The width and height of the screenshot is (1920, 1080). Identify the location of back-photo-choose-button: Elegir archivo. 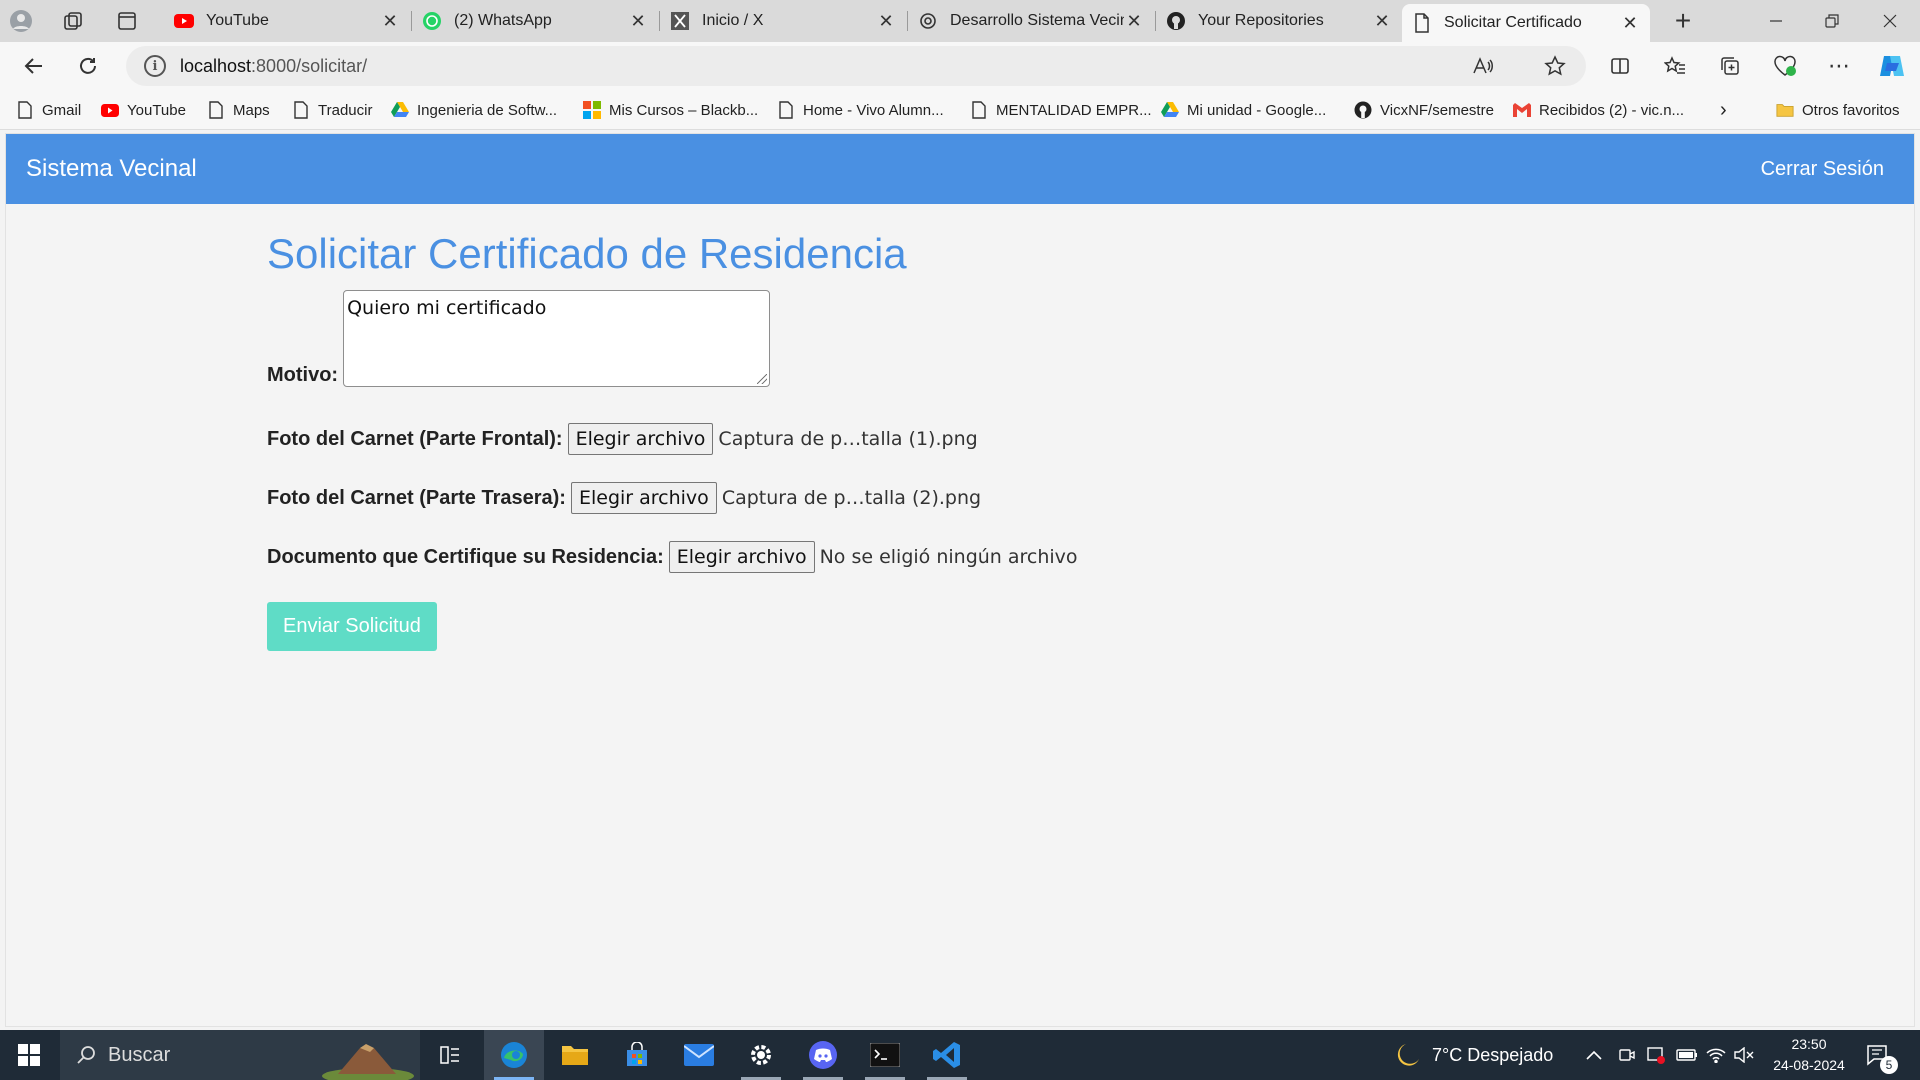
(643, 498).